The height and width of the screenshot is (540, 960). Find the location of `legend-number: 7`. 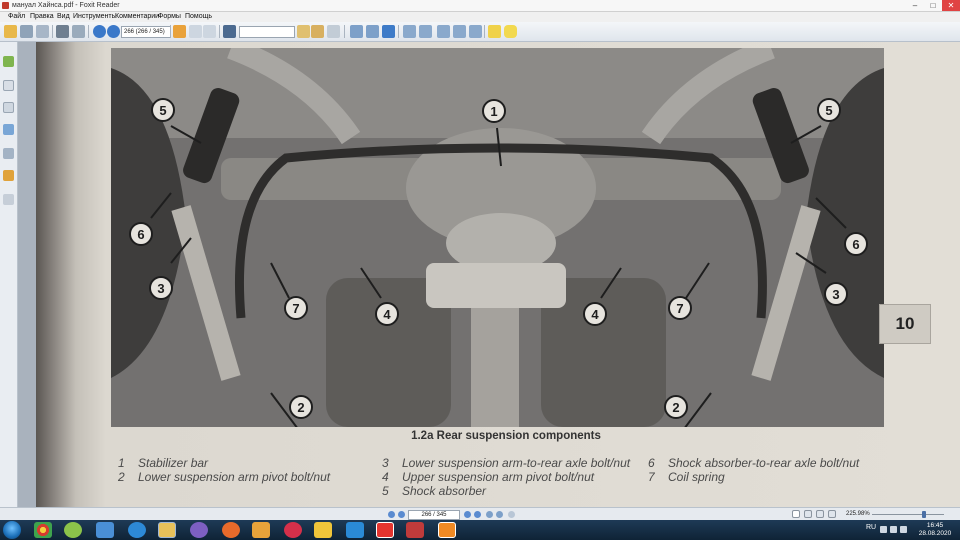

legend-number: 7 is located at coordinates (651, 477).